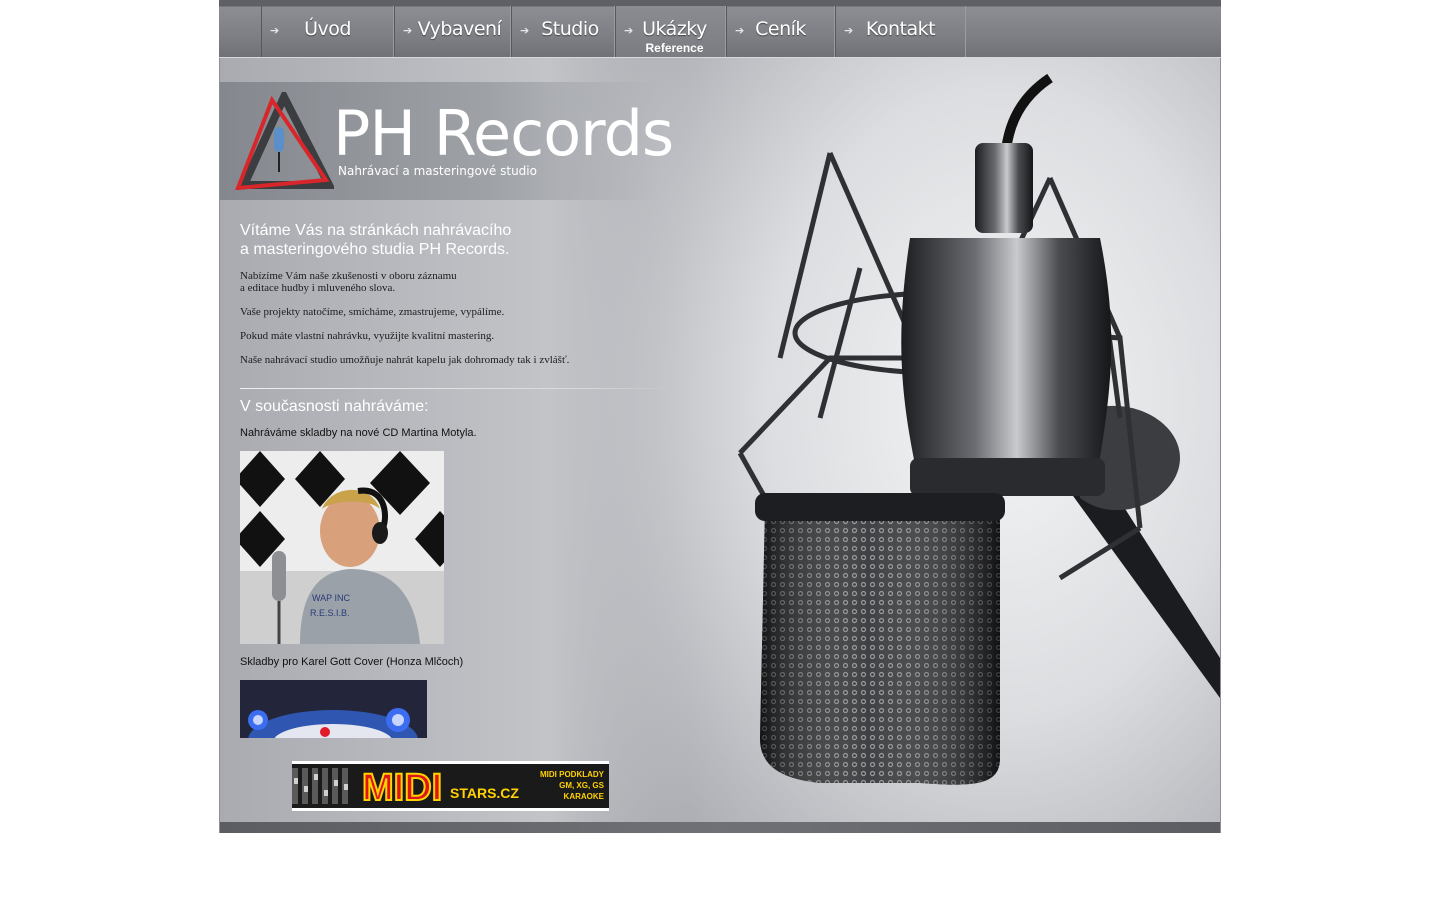 This screenshot has width=1440, height=900. I want to click on nav-item-uvod: ➔ Úvod, so click(327, 31).